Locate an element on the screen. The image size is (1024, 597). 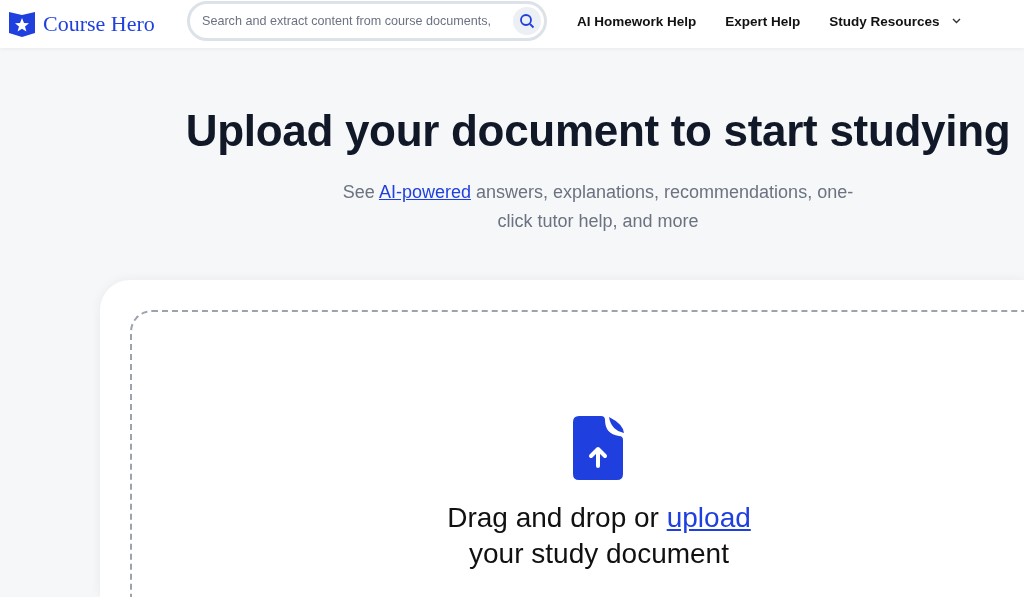
page-subtitle: See AI-powered answers, explanations, recommendations, one-click tutor help, and more is located at coordinates (598, 207).